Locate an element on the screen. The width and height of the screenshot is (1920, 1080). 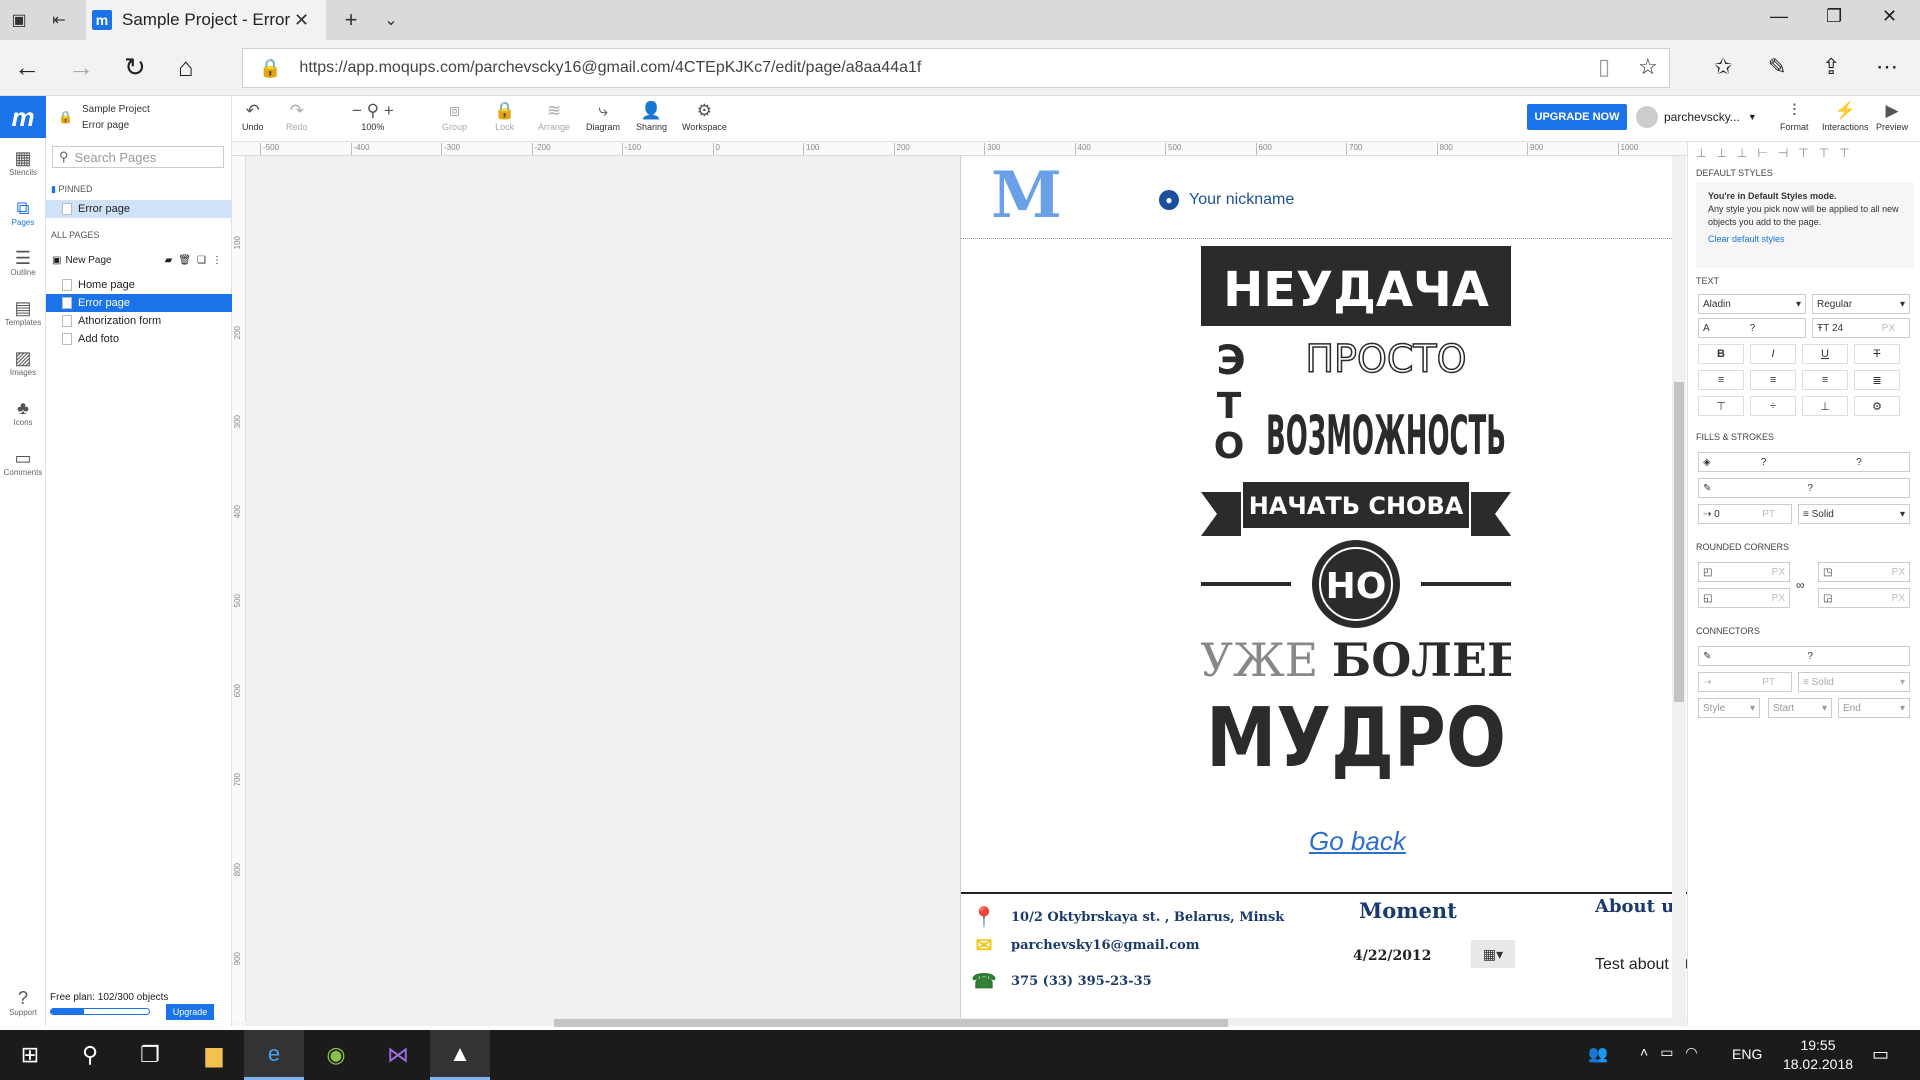
edge-browser-icon: e is located at coordinates (274, 1055).